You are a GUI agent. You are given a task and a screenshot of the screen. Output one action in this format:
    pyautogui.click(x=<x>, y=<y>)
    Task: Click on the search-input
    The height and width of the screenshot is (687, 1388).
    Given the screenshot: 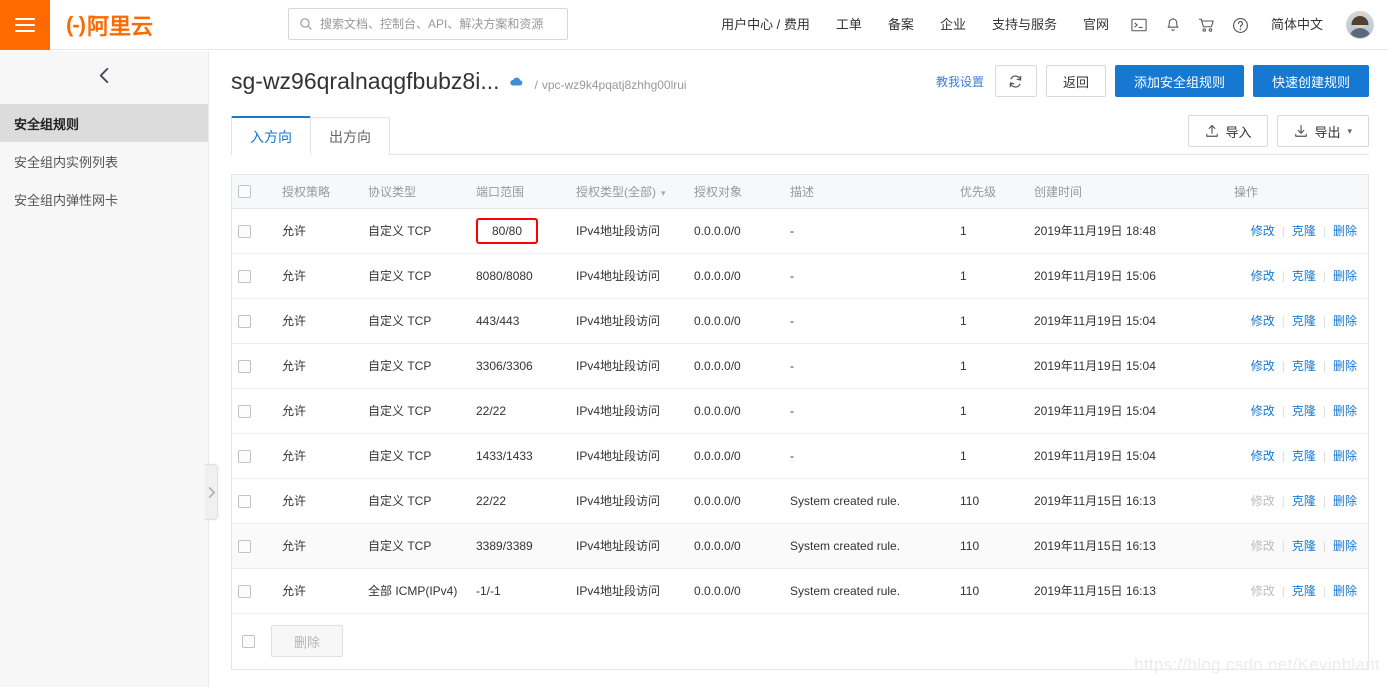 What is the action you would take?
    pyautogui.click(x=438, y=24)
    